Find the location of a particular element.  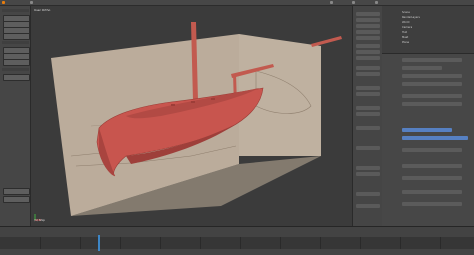

outliner-row: Scene is located at coordinates (432, 12).